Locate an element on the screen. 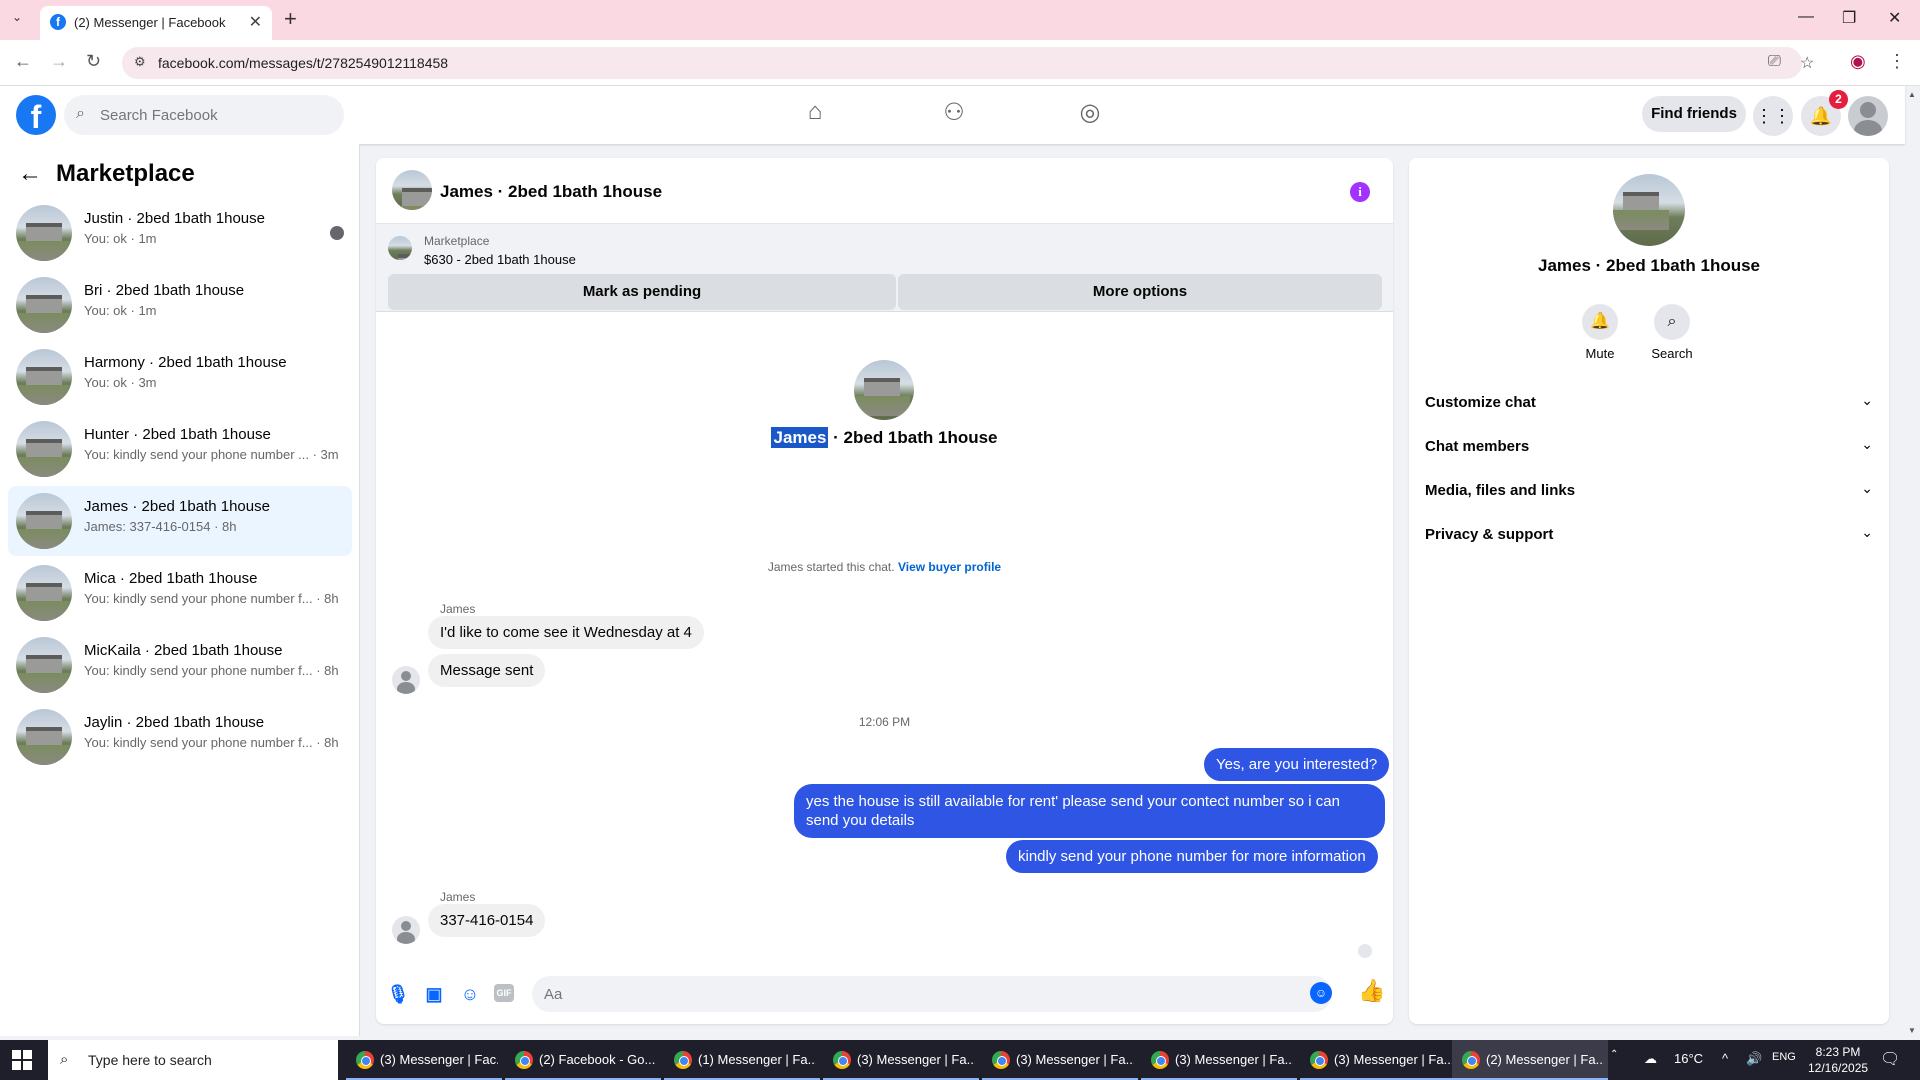  sidebar-title: Marketplace is located at coordinates (125, 173).